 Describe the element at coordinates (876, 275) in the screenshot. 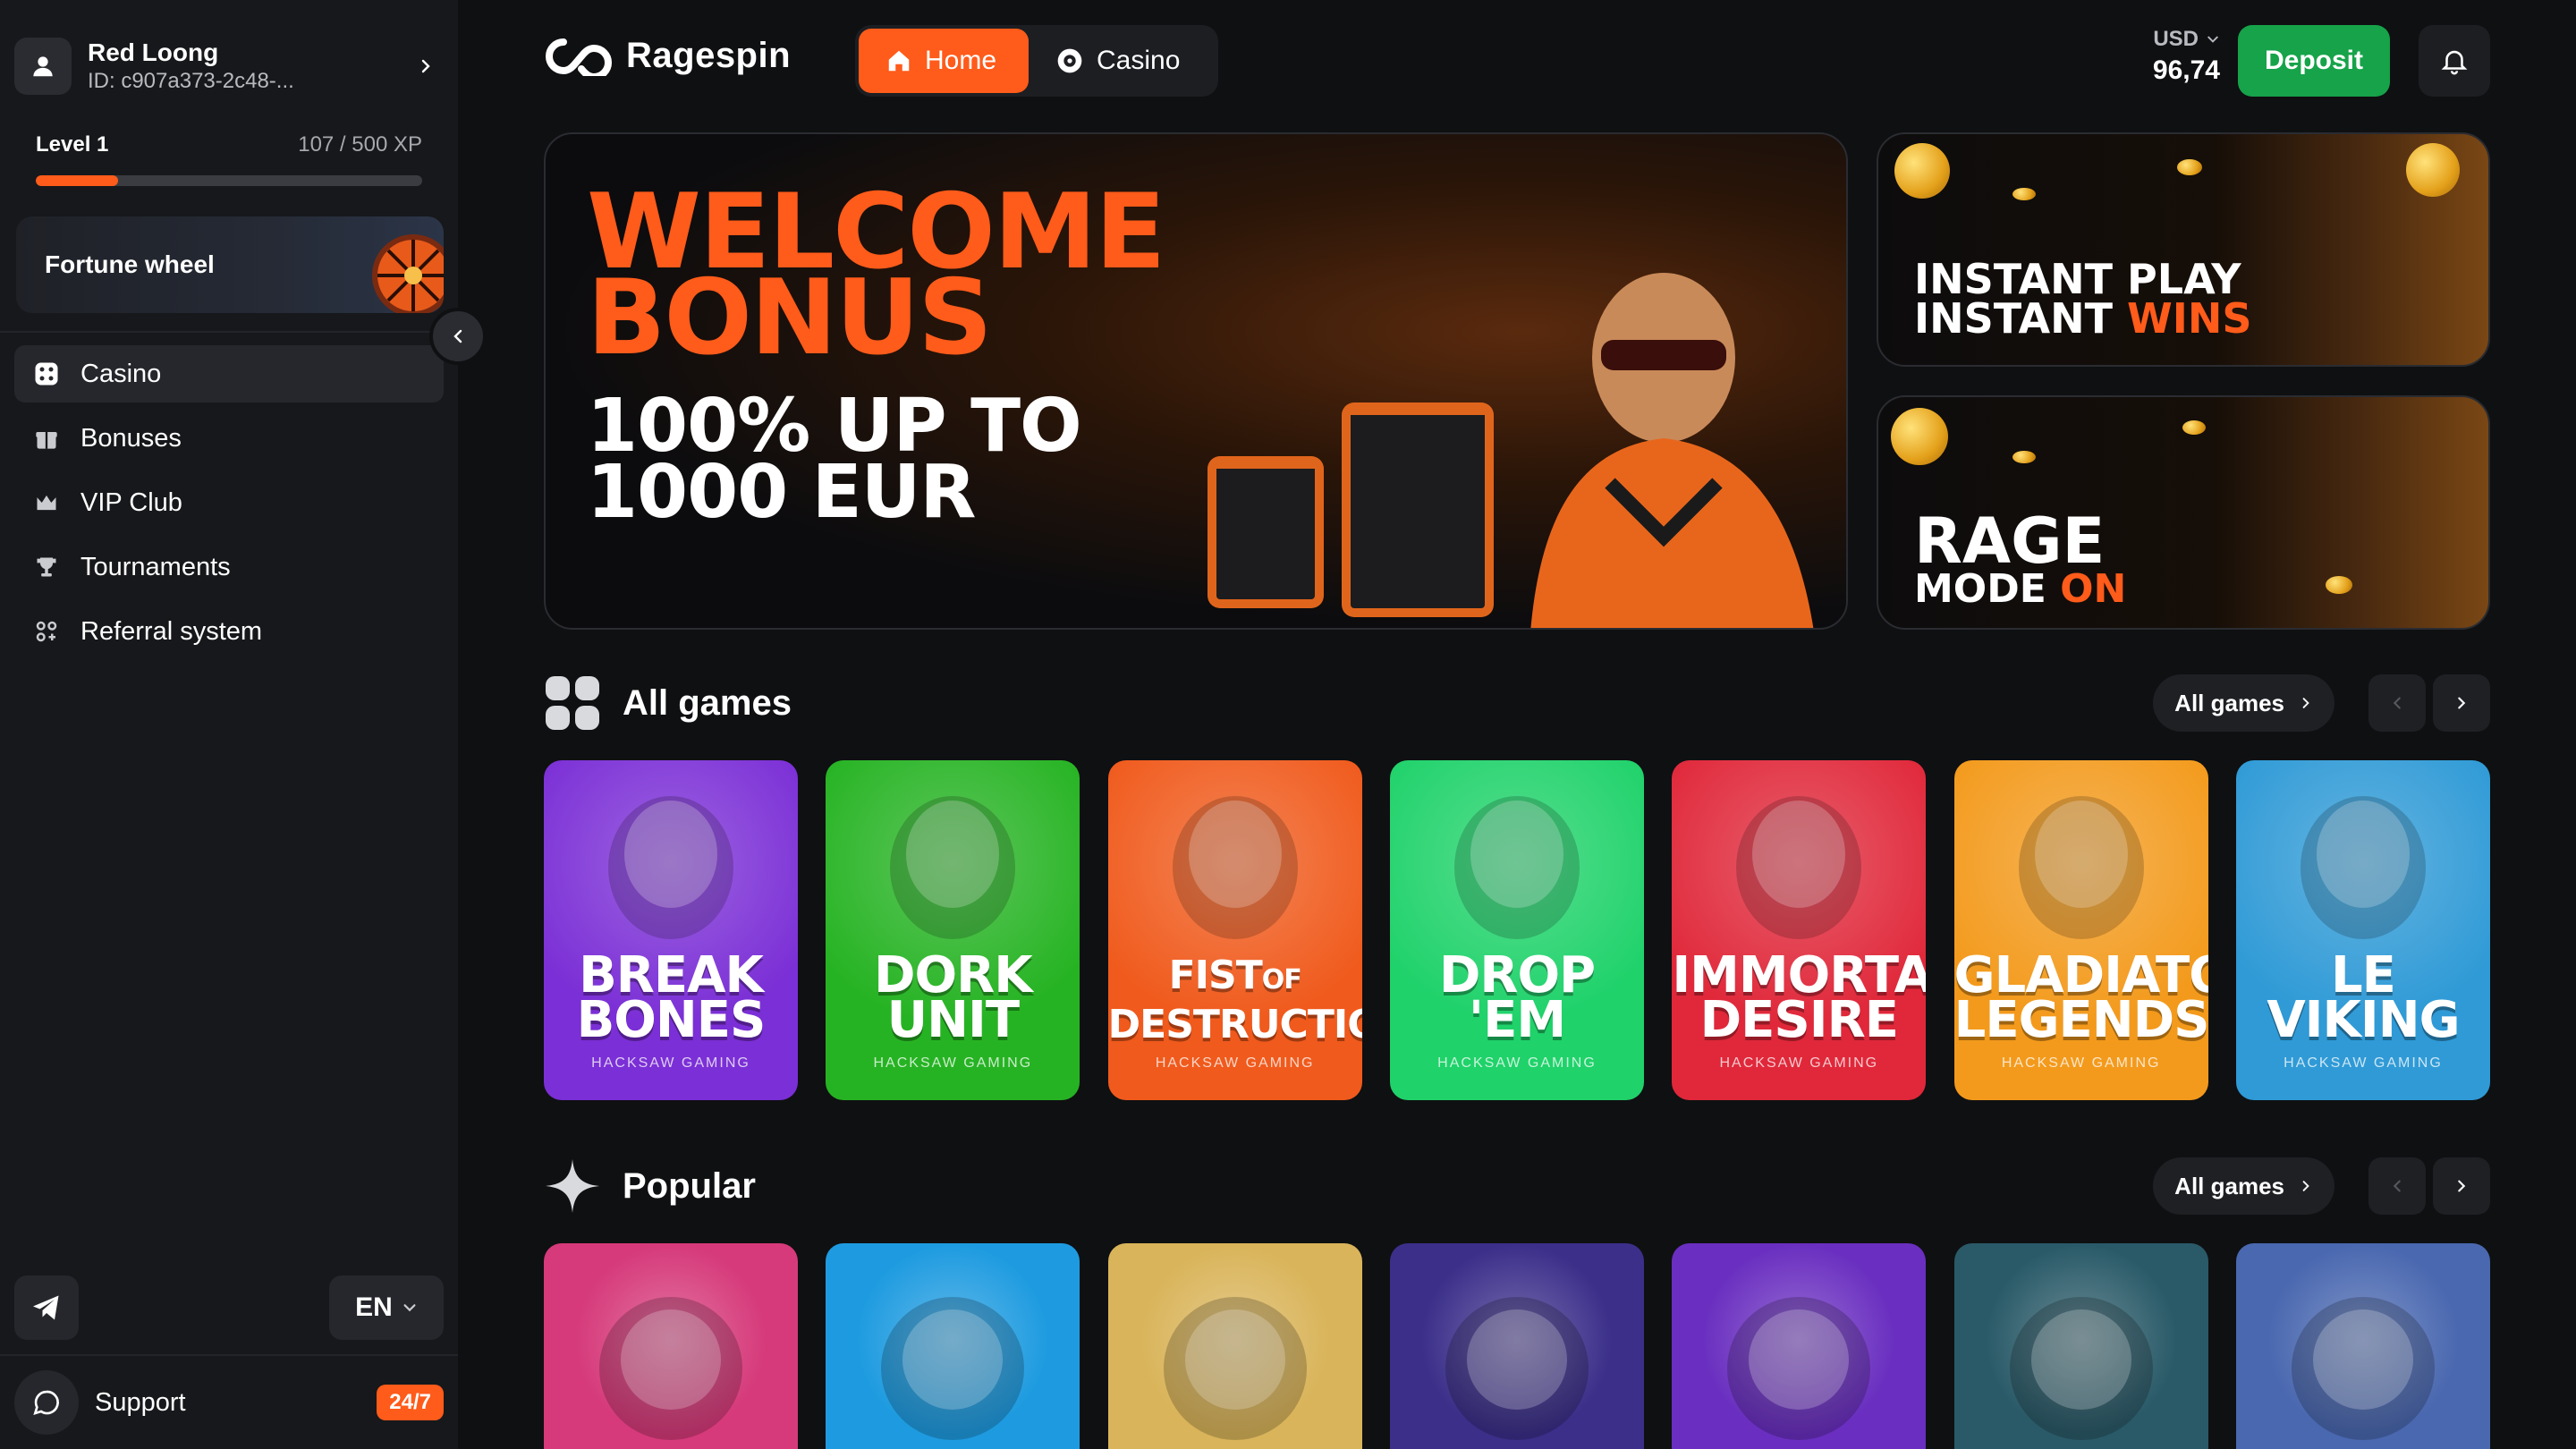

I see `hero-headline: WELCOME BONUS` at that location.